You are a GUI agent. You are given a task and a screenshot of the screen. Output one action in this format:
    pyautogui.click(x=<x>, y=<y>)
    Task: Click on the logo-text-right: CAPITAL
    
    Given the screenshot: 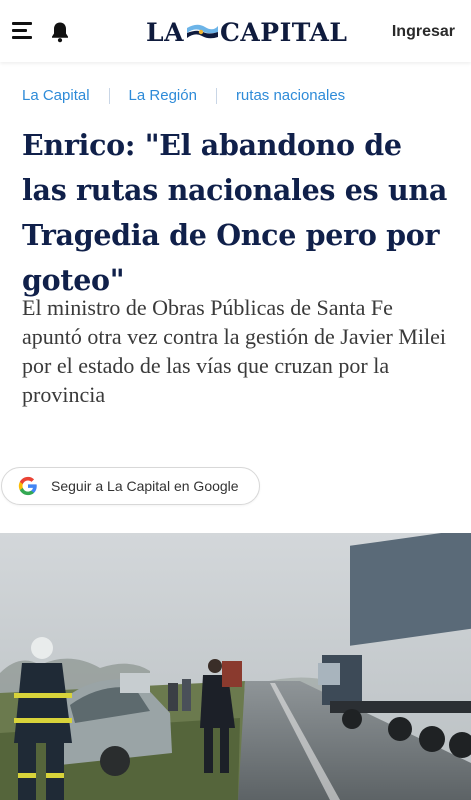 What is the action you would take?
    pyautogui.click(x=283, y=32)
    